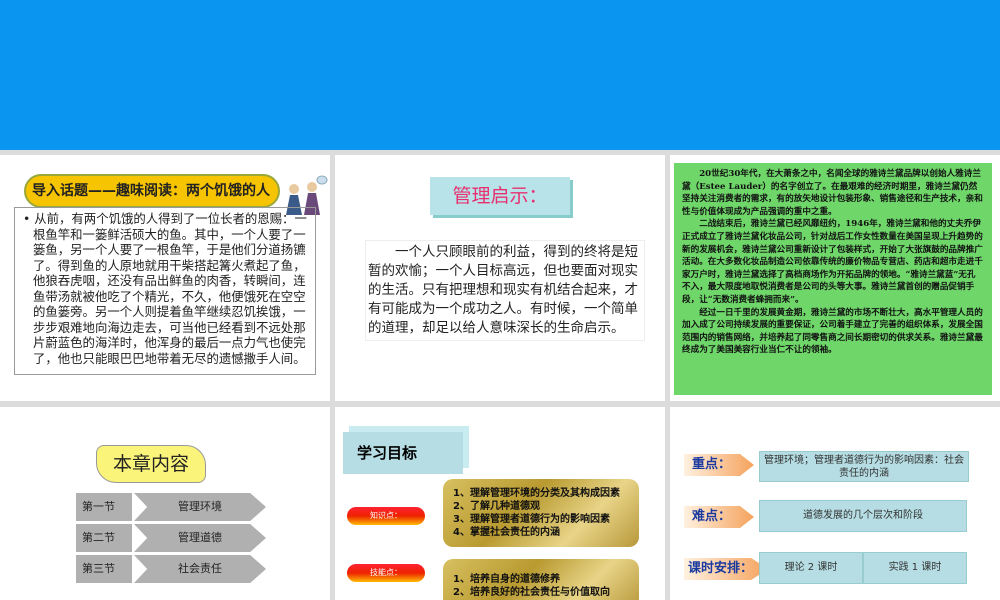  I want to click on knowledge-item: 3、理解管理者道德行为的影响因素, so click(531, 519).